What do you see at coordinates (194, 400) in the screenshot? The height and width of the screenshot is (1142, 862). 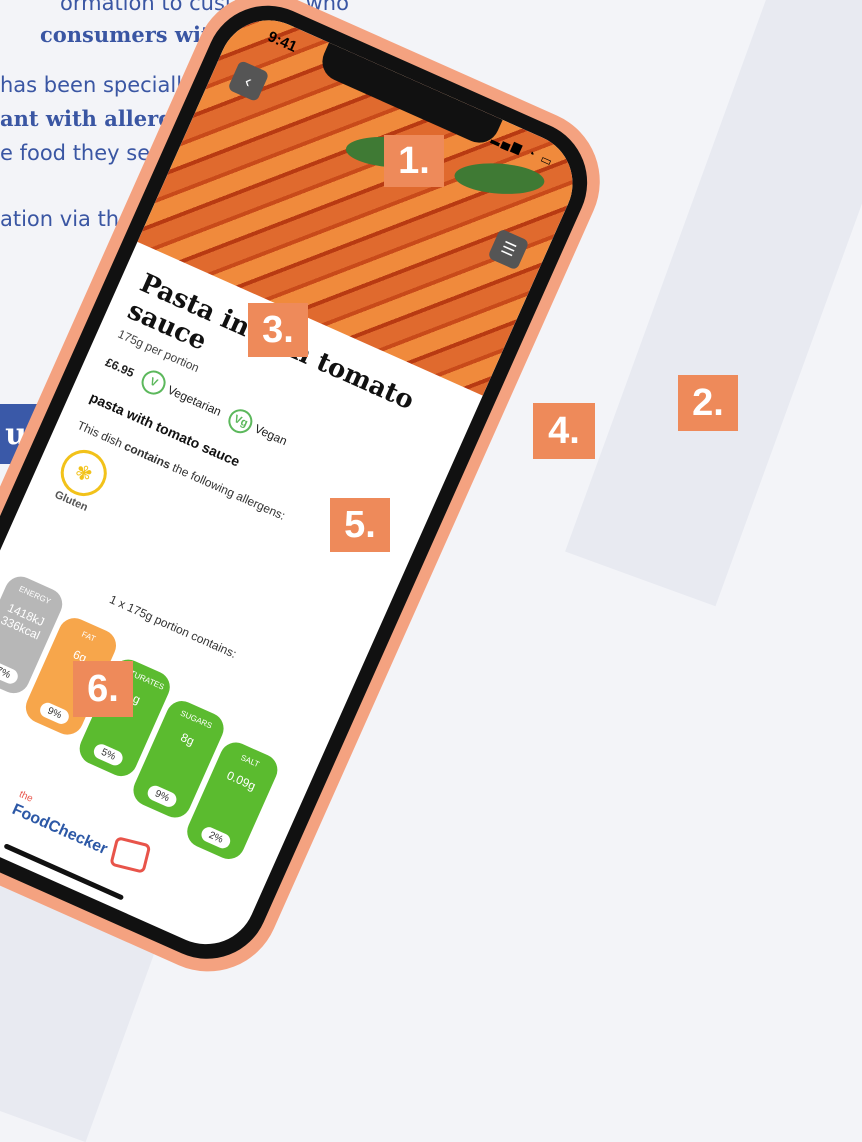 I see `vegetarian-label: Vegetarian` at bounding box center [194, 400].